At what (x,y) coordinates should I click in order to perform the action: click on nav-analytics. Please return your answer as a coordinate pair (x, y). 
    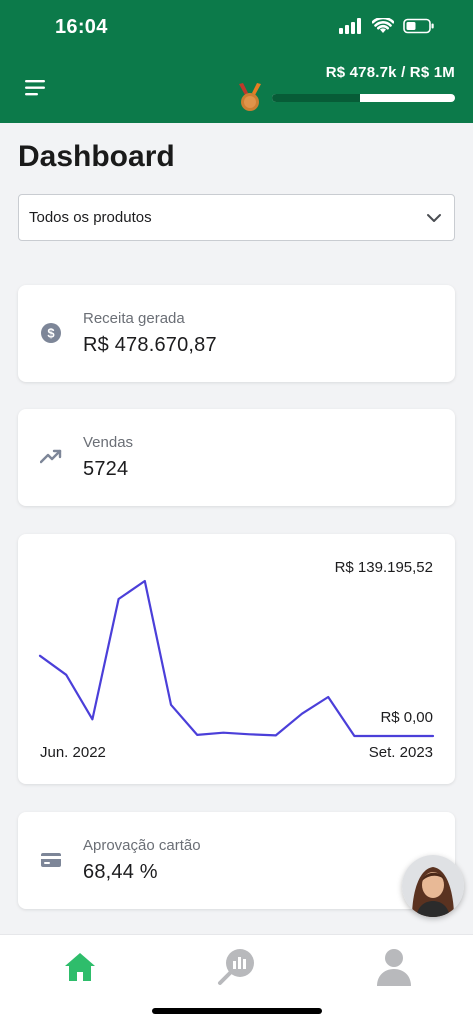
    Looking at the image, I should click on (236, 967).